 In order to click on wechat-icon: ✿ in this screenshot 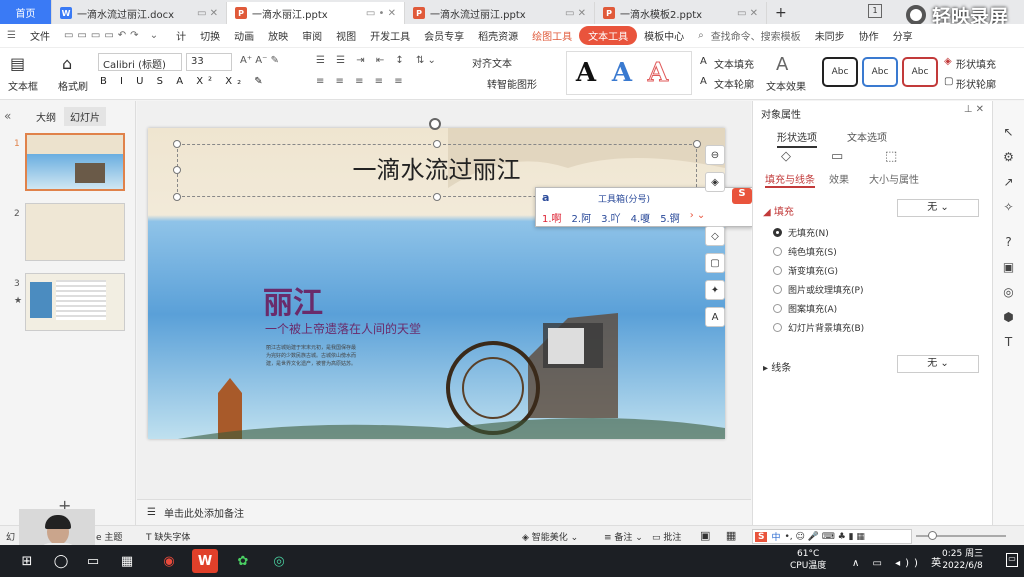, I will do `click(243, 561)`.